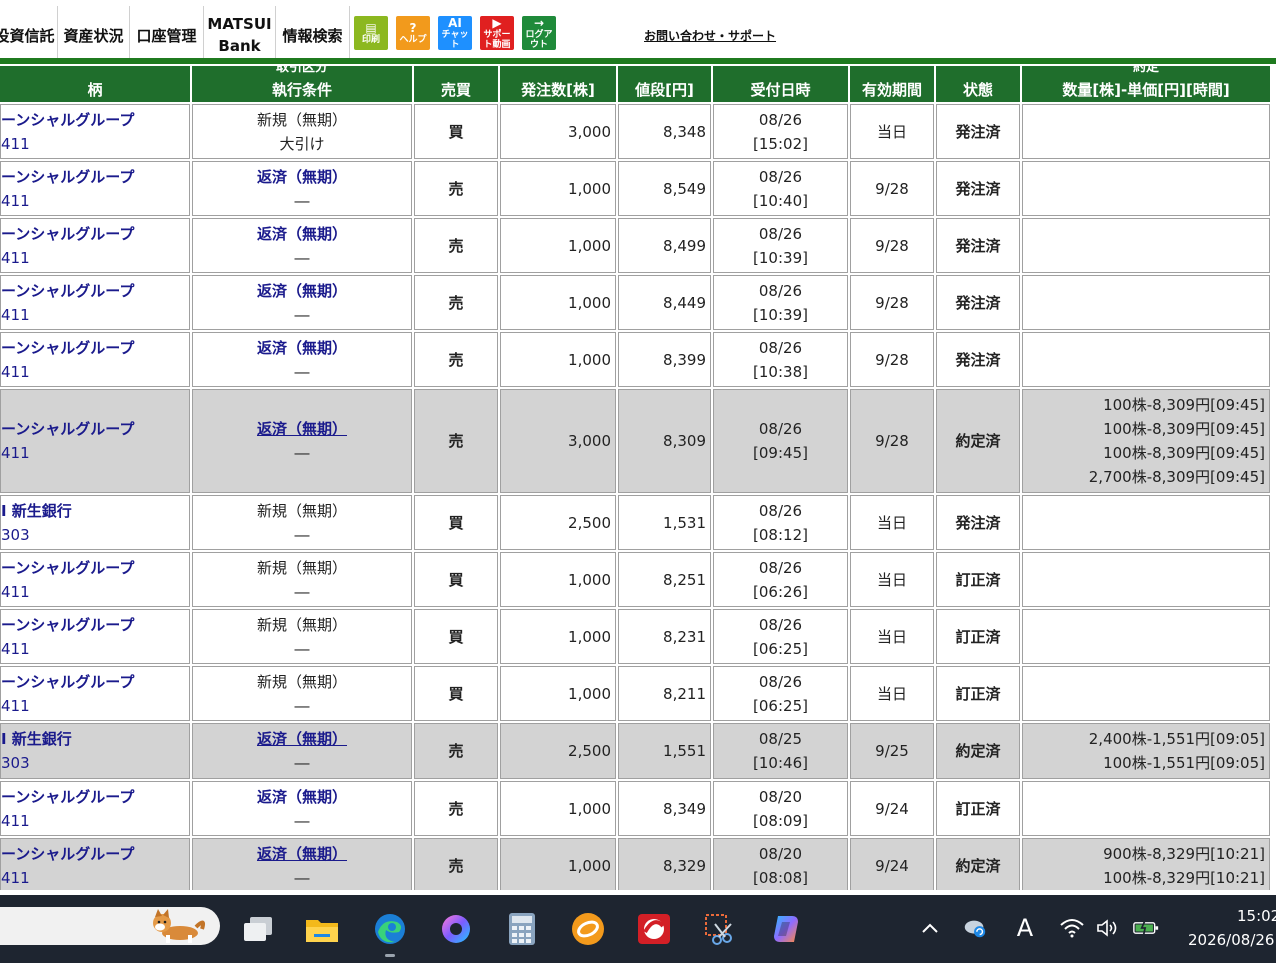  I want to click on battery-charging-icon, so click(1146, 928).